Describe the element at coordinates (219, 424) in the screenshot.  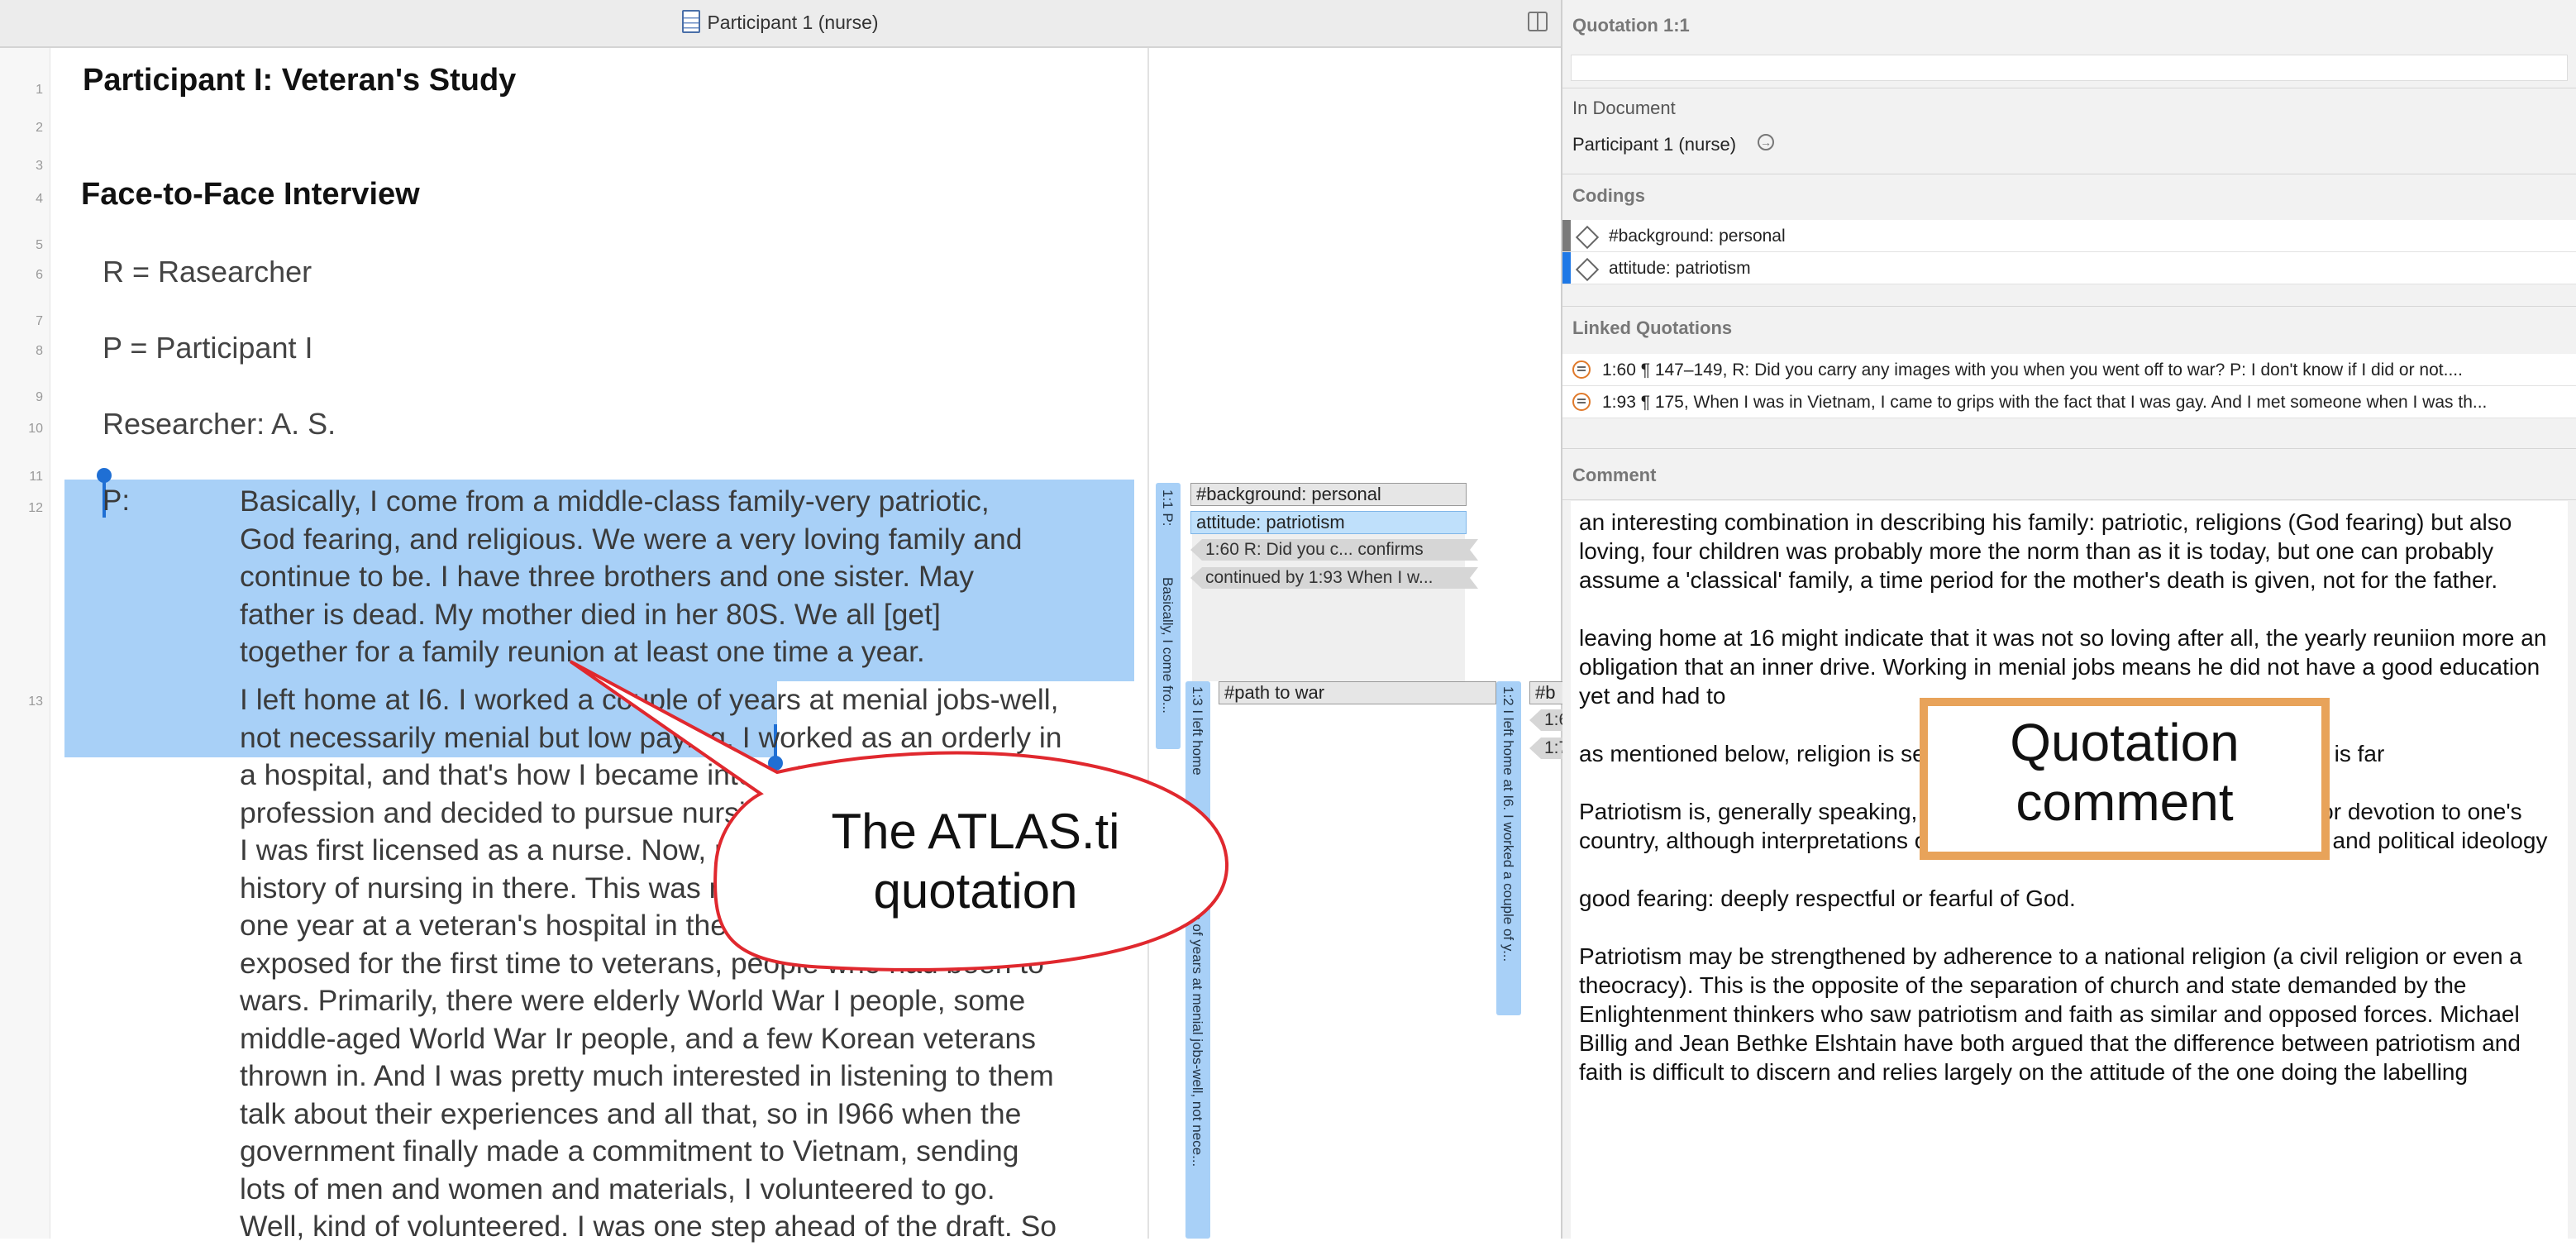
I see `researcher-name: Researcher: A. S.` at that location.